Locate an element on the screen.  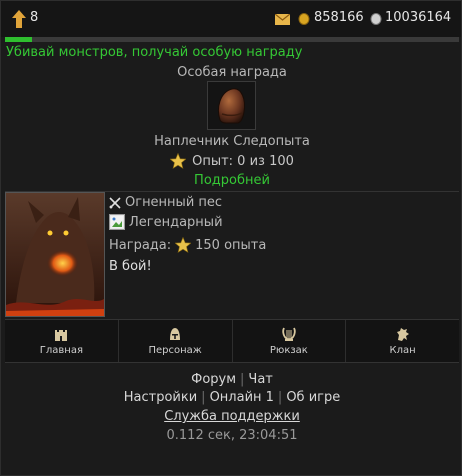
monster-reward-label: Награда: is located at coordinates (140, 245).